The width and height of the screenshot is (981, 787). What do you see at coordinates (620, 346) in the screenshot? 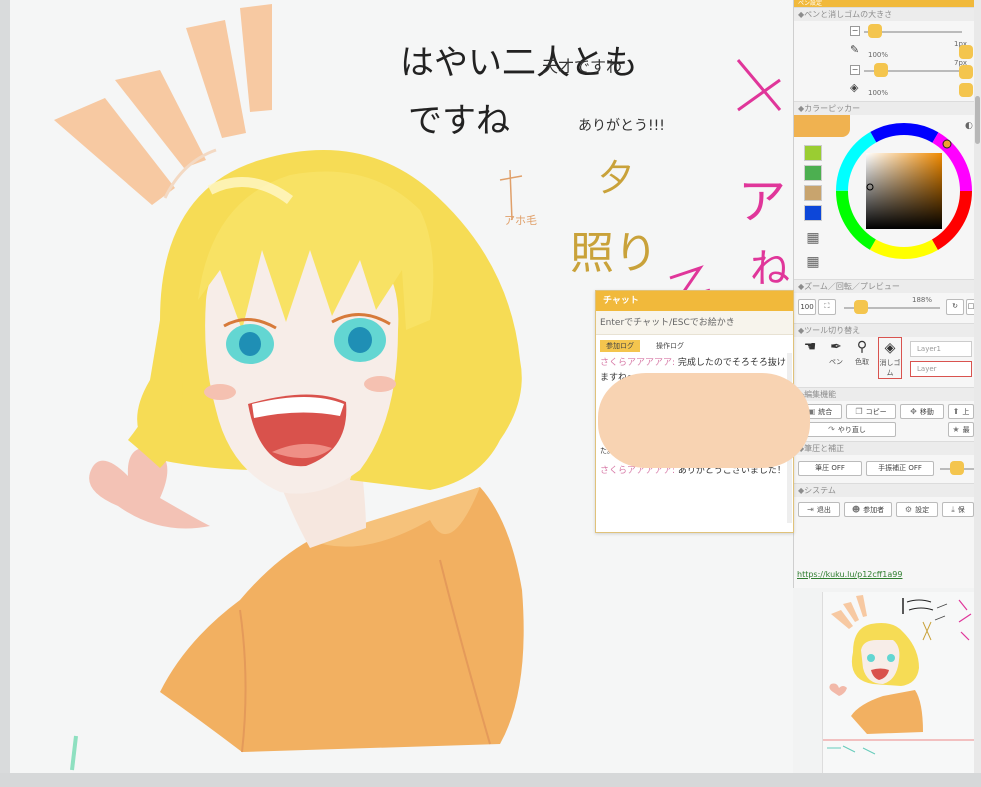
I see `tab-join-log: 参加ログ` at bounding box center [620, 346].